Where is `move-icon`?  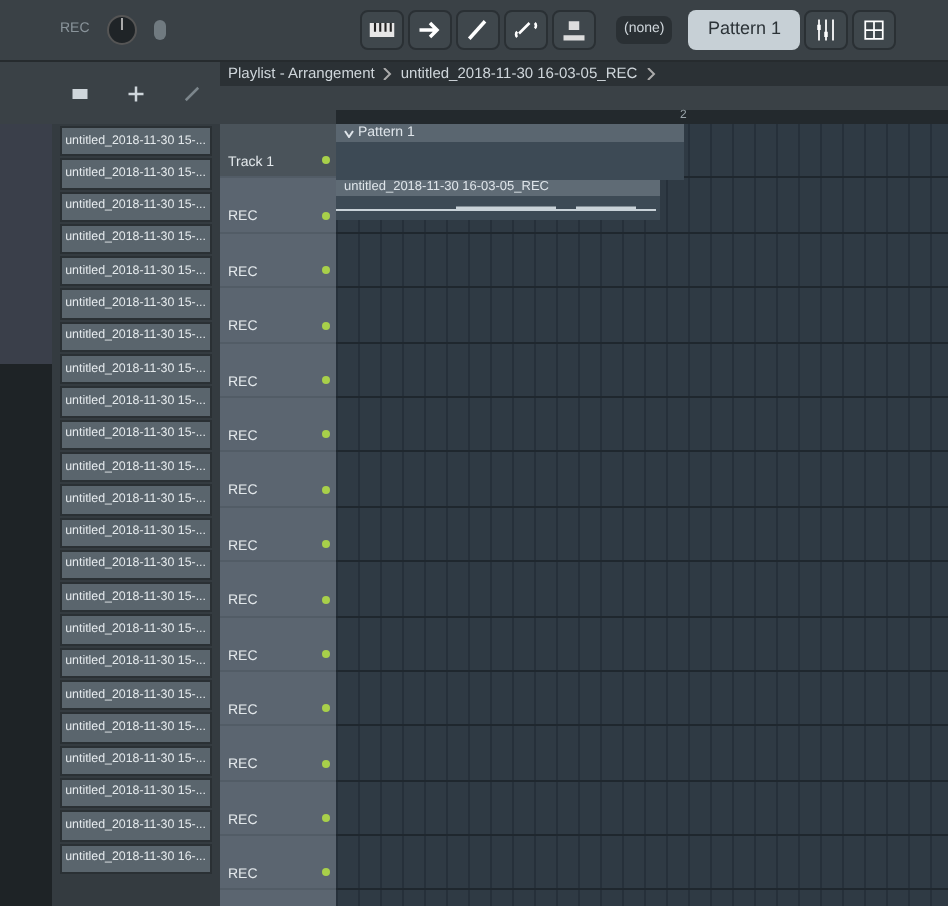 move-icon is located at coordinates (135, 93).